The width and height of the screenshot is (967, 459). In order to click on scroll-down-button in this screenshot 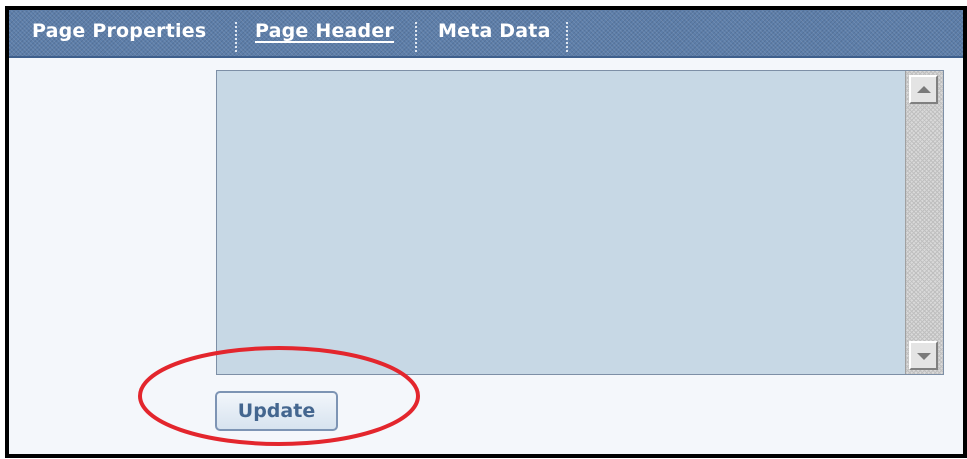, I will do `click(923, 355)`.